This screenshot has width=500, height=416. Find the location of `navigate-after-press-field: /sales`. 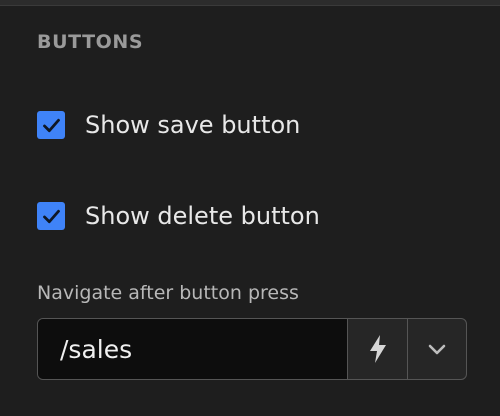

navigate-after-press-field: /sales is located at coordinates (252, 349).